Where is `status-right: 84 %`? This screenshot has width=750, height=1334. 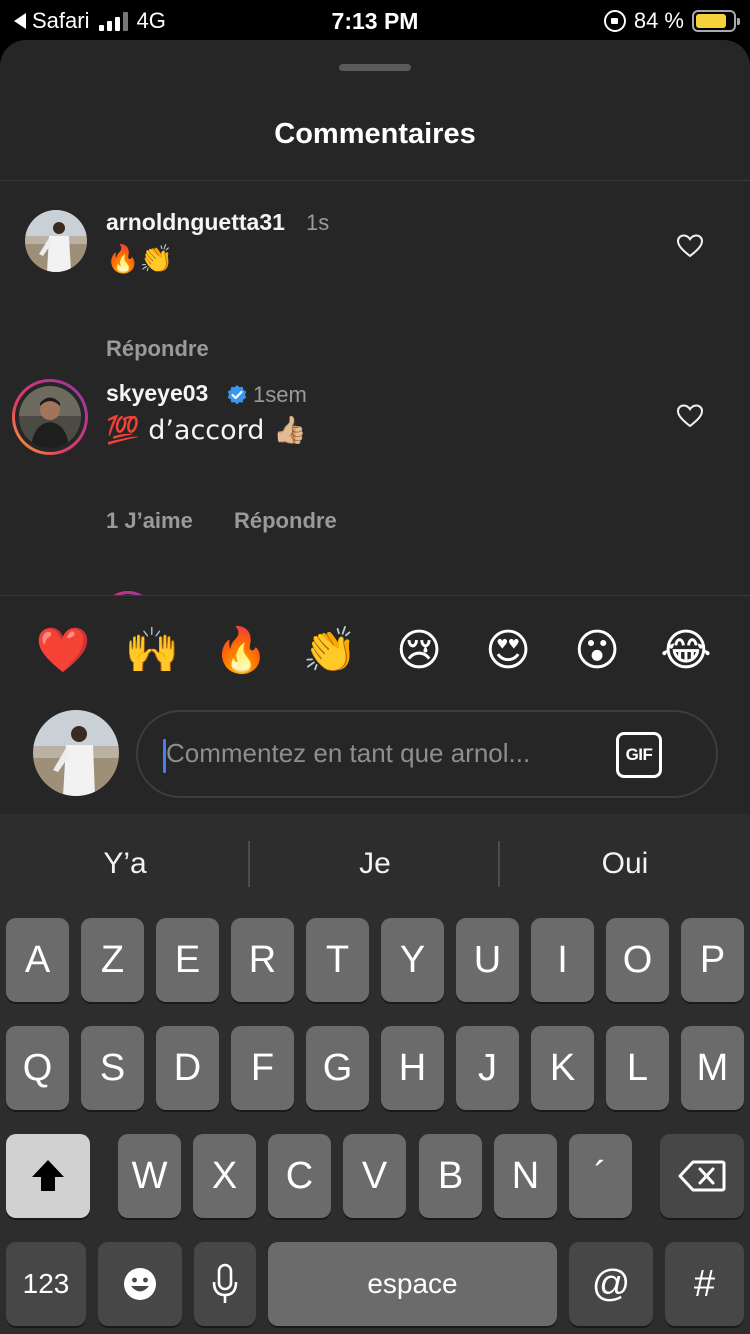
status-right: 84 % is located at coordinates (671, 21).